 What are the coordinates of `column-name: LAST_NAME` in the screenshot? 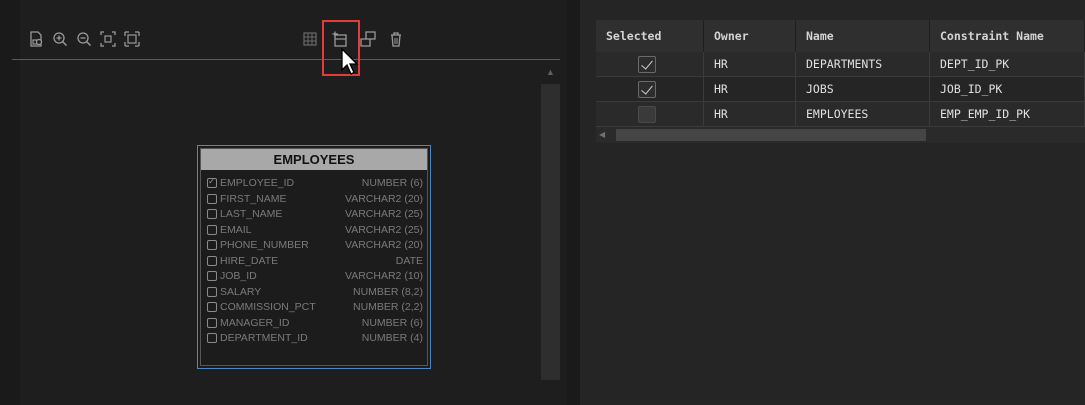 It's located at (251, 214).